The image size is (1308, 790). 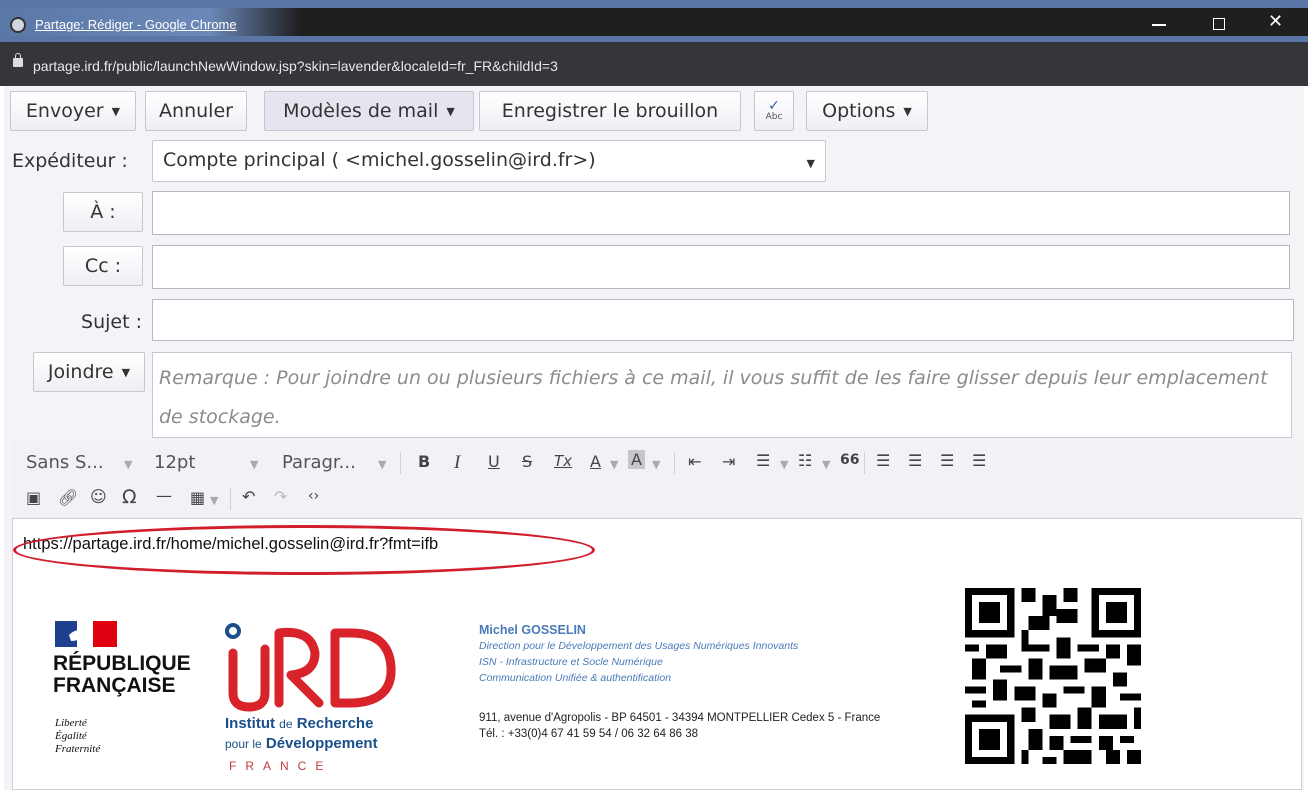 What do you see at coordinates (243, 744) in the screenshot?
I see `ird-word-pour-le: pour le` at bounding box center [243, 744].